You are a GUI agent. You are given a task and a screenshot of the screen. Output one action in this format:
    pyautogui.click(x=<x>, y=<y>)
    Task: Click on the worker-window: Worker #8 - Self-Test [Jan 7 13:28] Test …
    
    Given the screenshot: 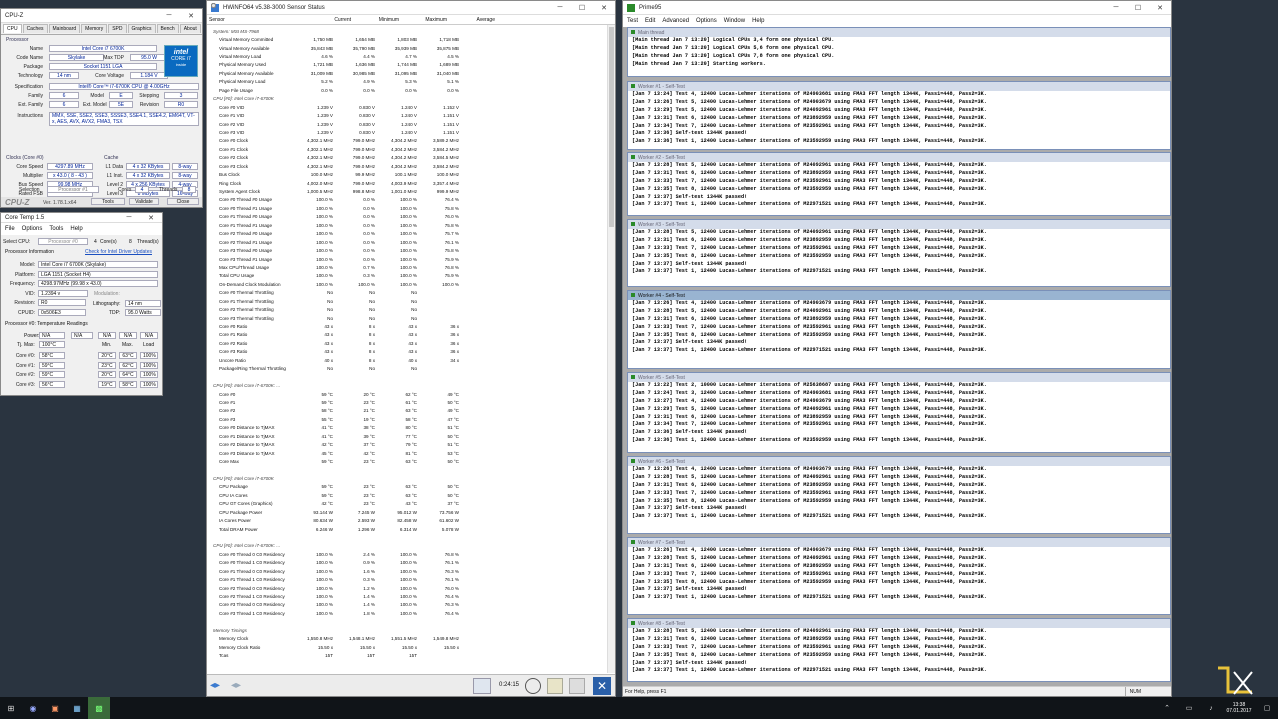 What is the action you would take?
    pyautogui.click(x=899, y=650)
    